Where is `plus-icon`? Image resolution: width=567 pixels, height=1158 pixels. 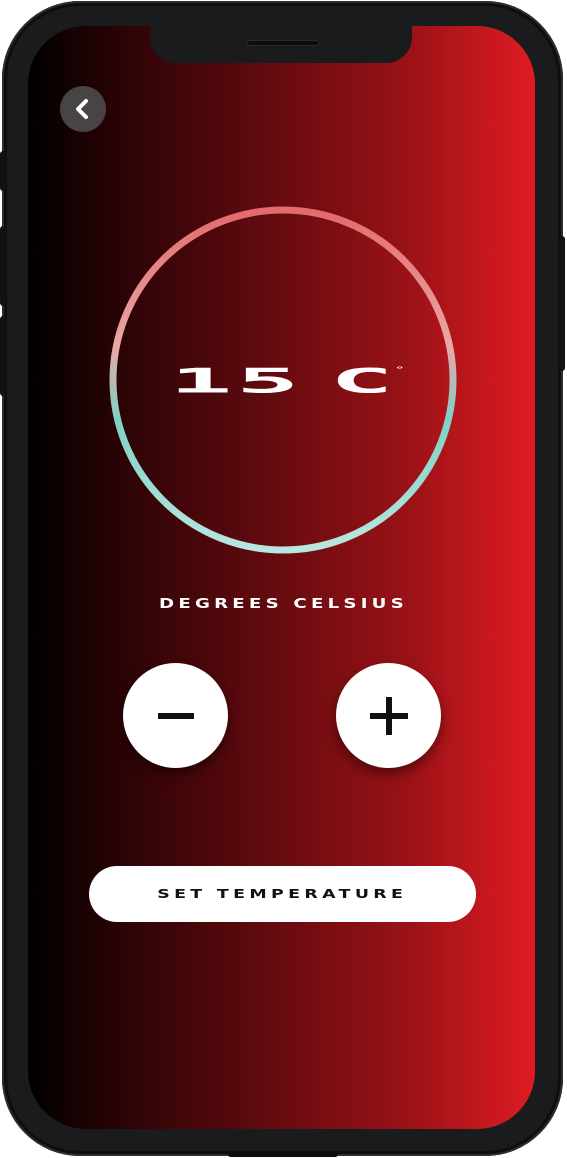
plus-icon is located at coordinates (388, 715).